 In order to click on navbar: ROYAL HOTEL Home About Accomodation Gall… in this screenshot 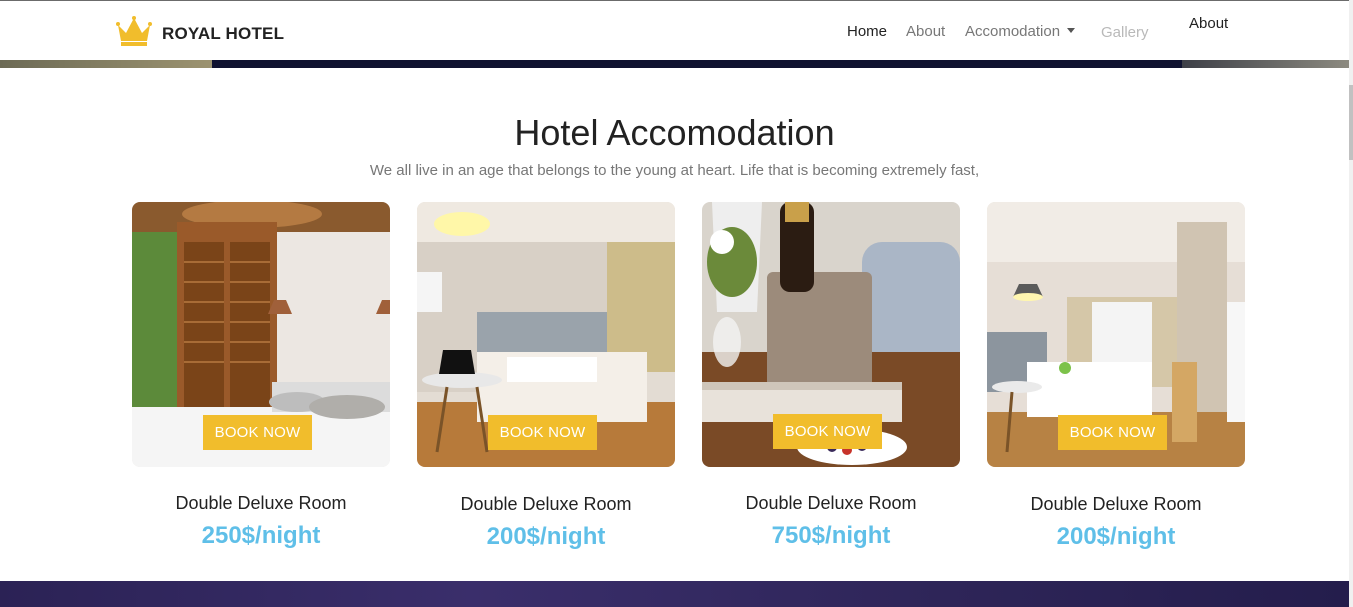, I will do `click(674, 30)`.